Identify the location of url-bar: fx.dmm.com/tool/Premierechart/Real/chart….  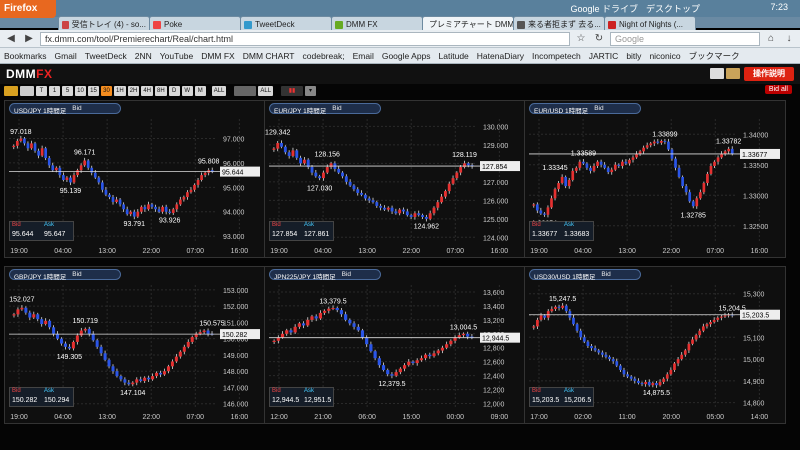
(305, 38).